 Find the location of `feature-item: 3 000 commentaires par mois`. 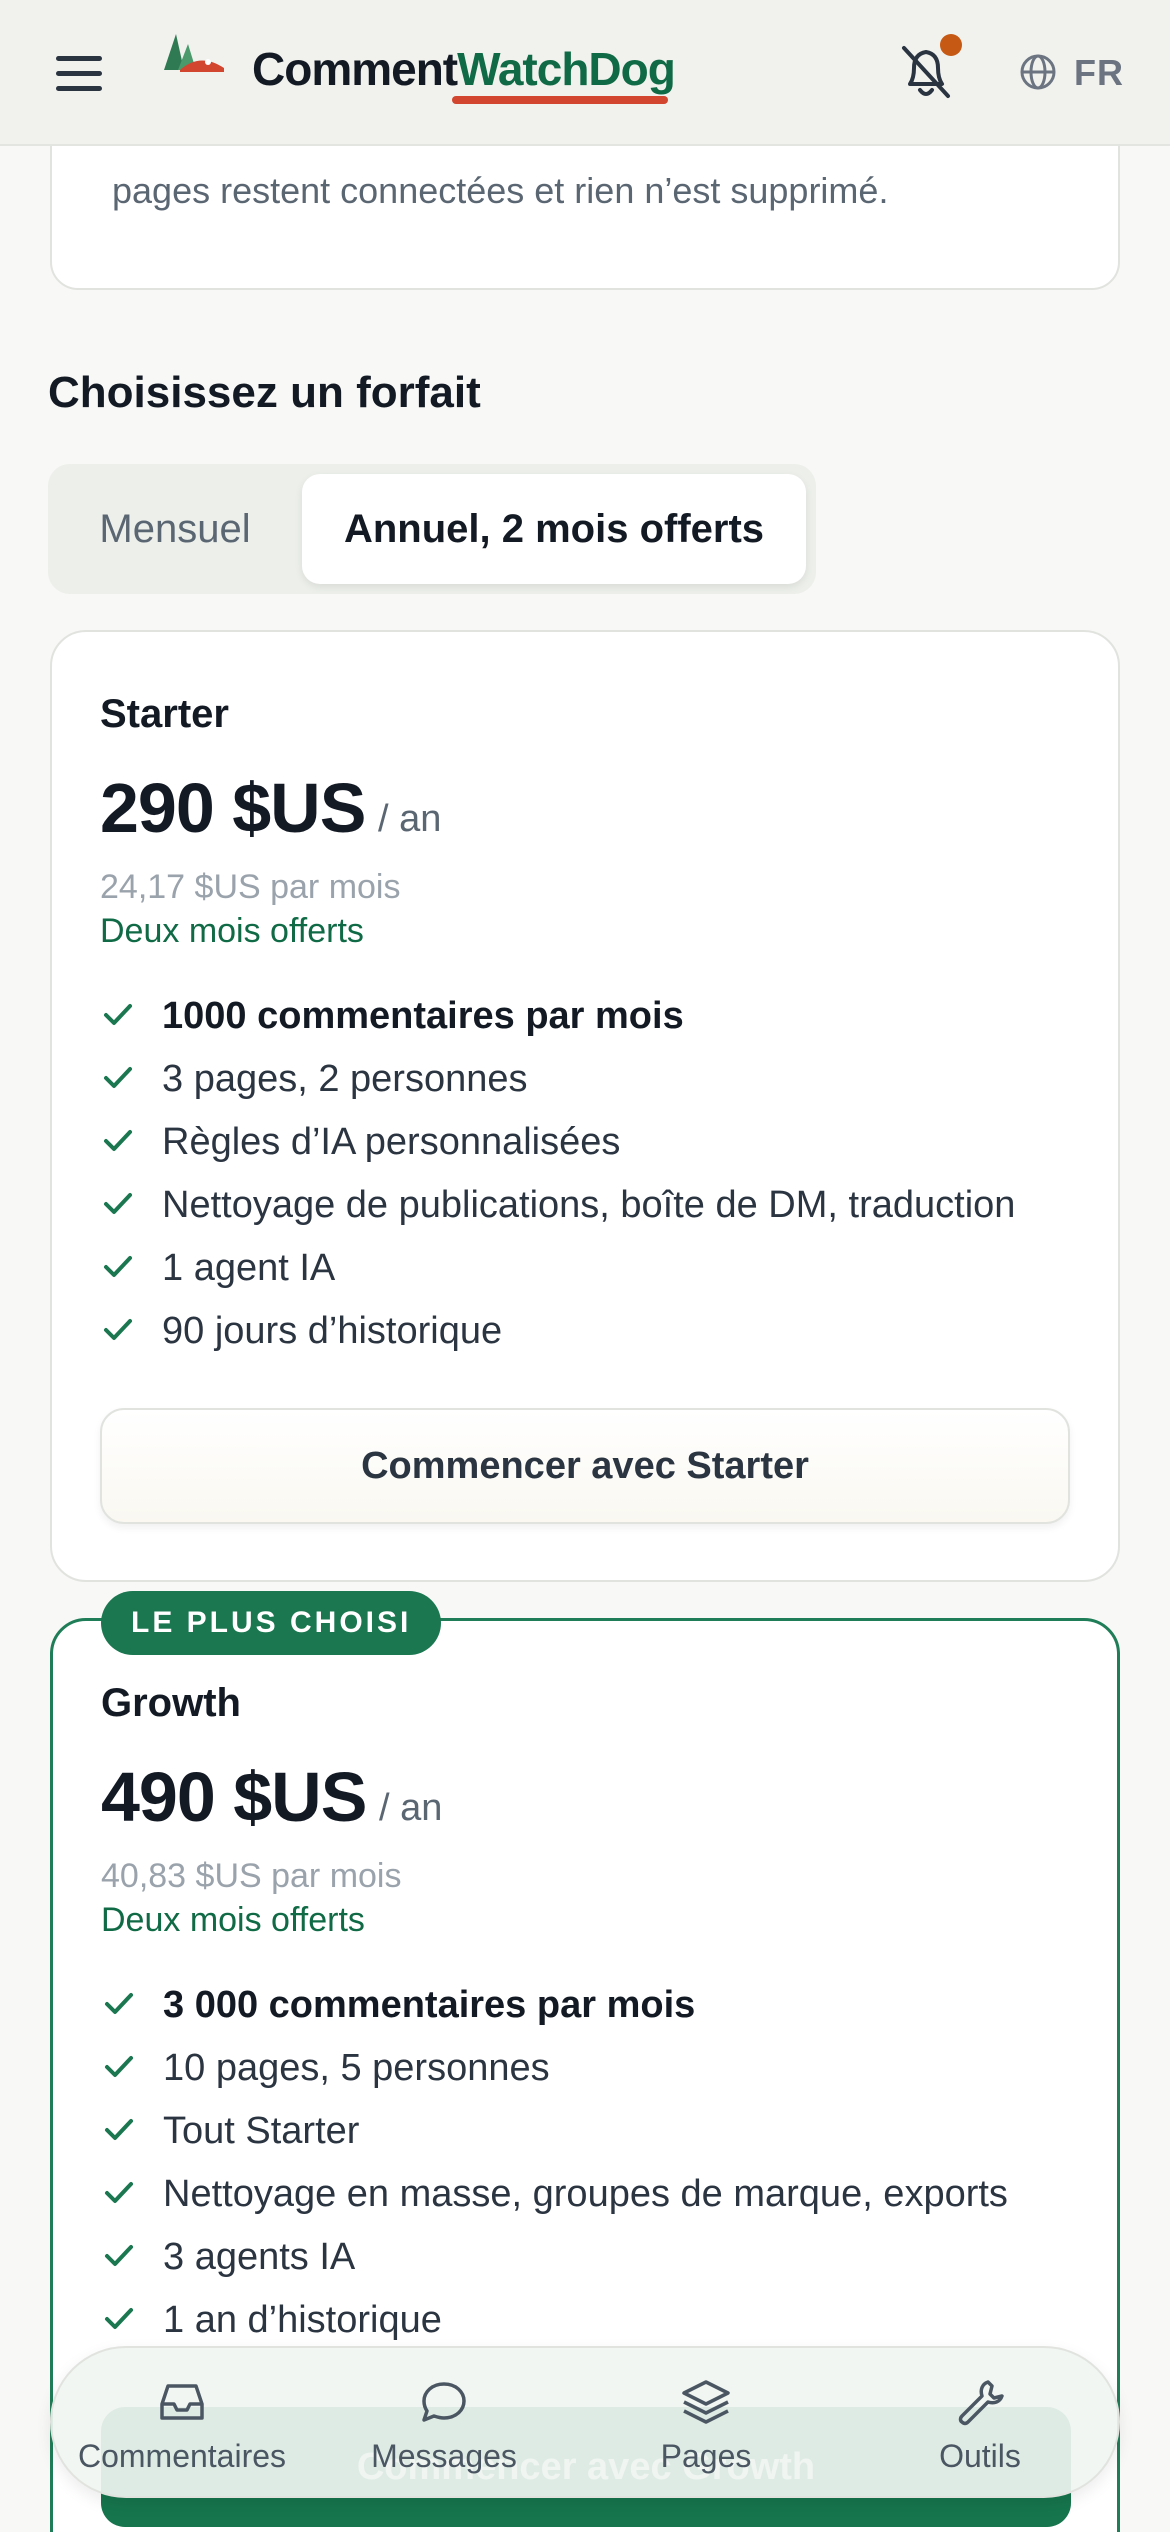

feature-item: 3 000 commentaires par mois is located at coordinates (554, 2012).